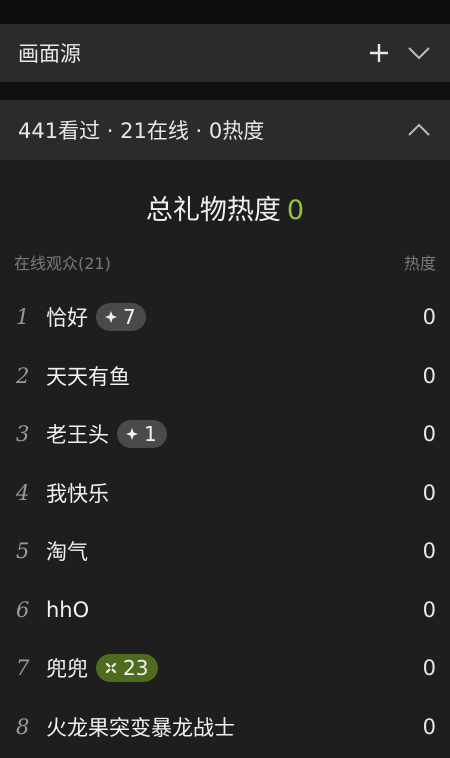 This screenshot has width=450, height=758. What do you see at coordinates (225, 317) in the screenshot?
I see `list-item: 1 恰好 7 0` at bounding box center [225, 317].